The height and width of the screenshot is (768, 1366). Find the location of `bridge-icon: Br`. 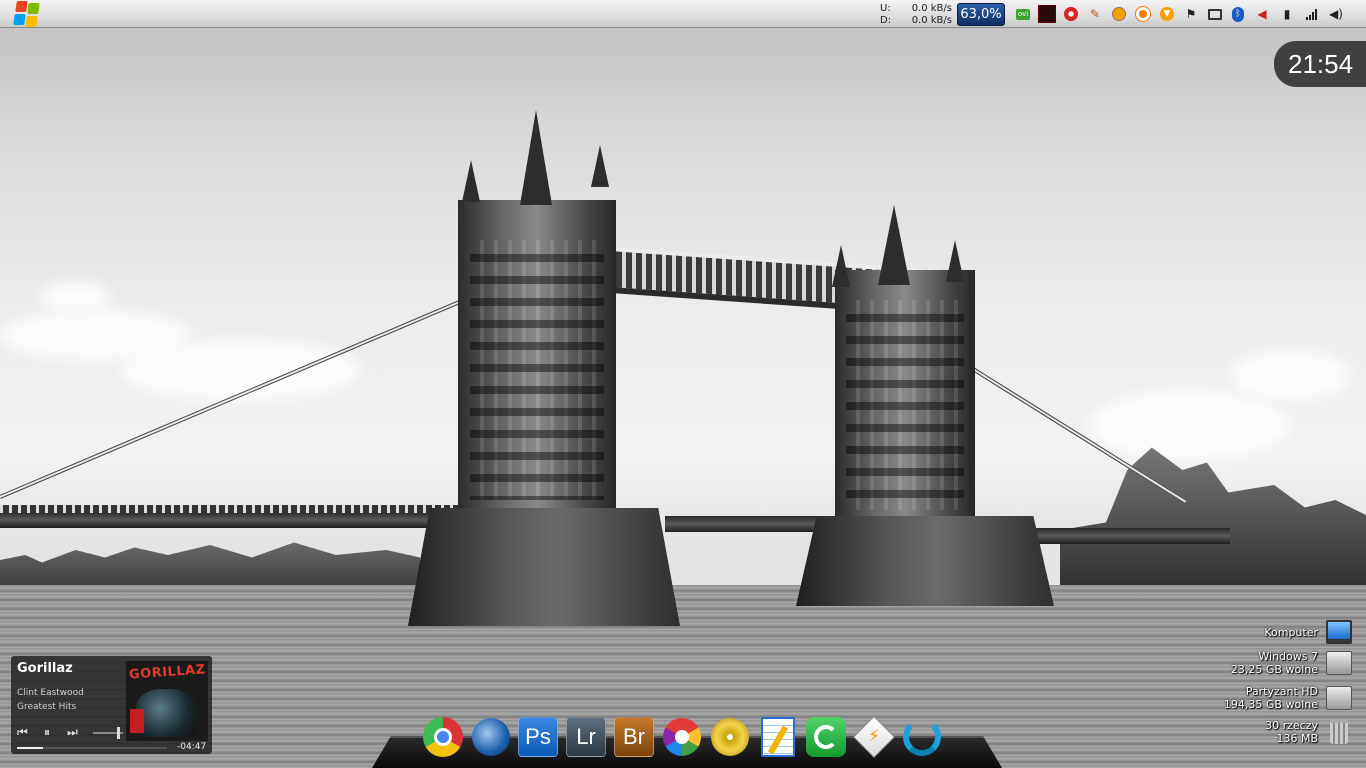

bridge-icon: Br is located at coordinates (634, 737).